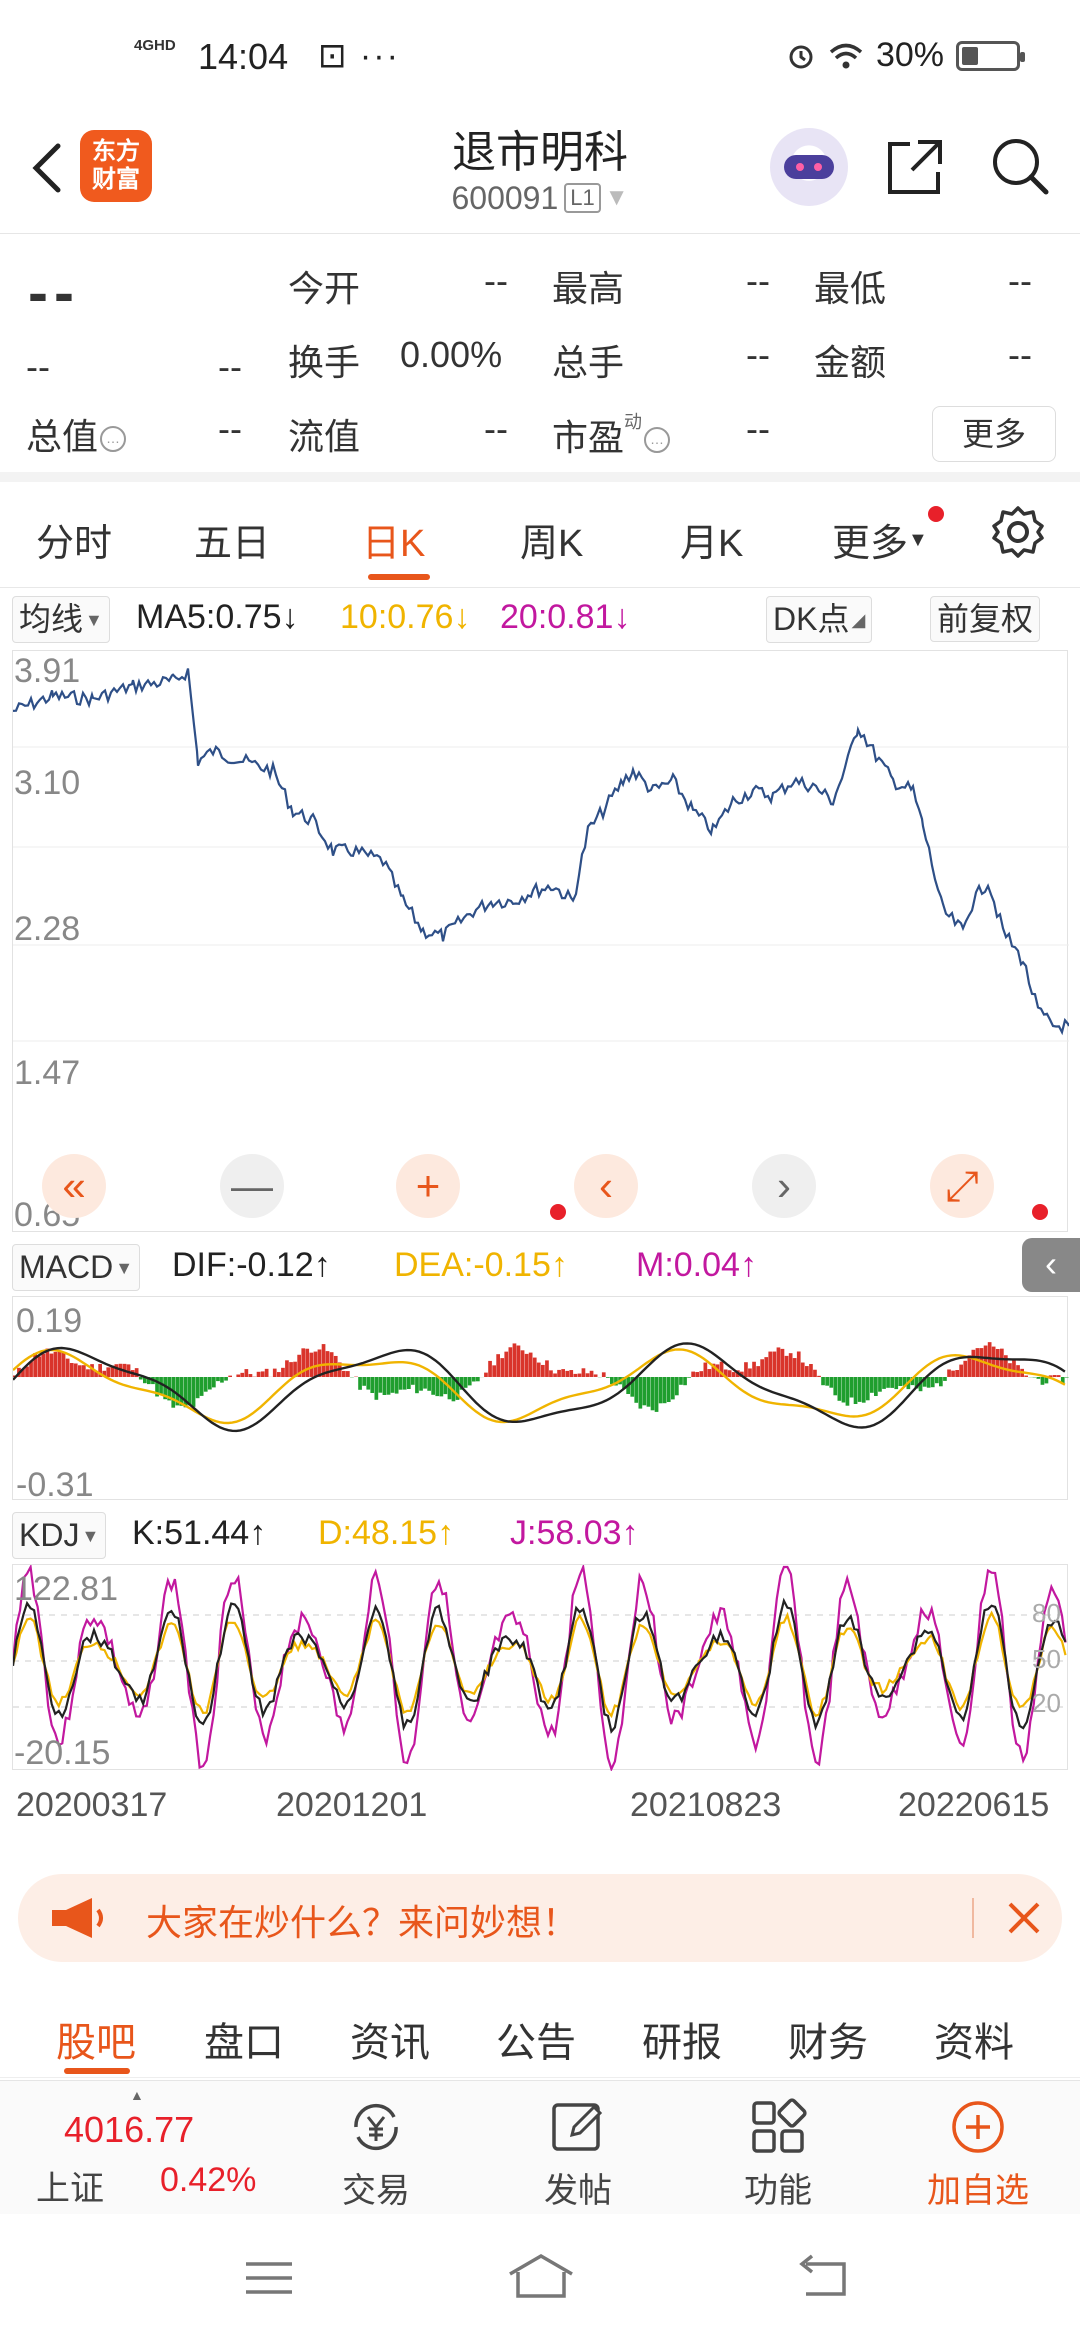 This screenshot has width=1080, height=2340. Describe the element at coordinates (880, 539) in the screenshot. I see `tab-more: 更多▼` at that location.